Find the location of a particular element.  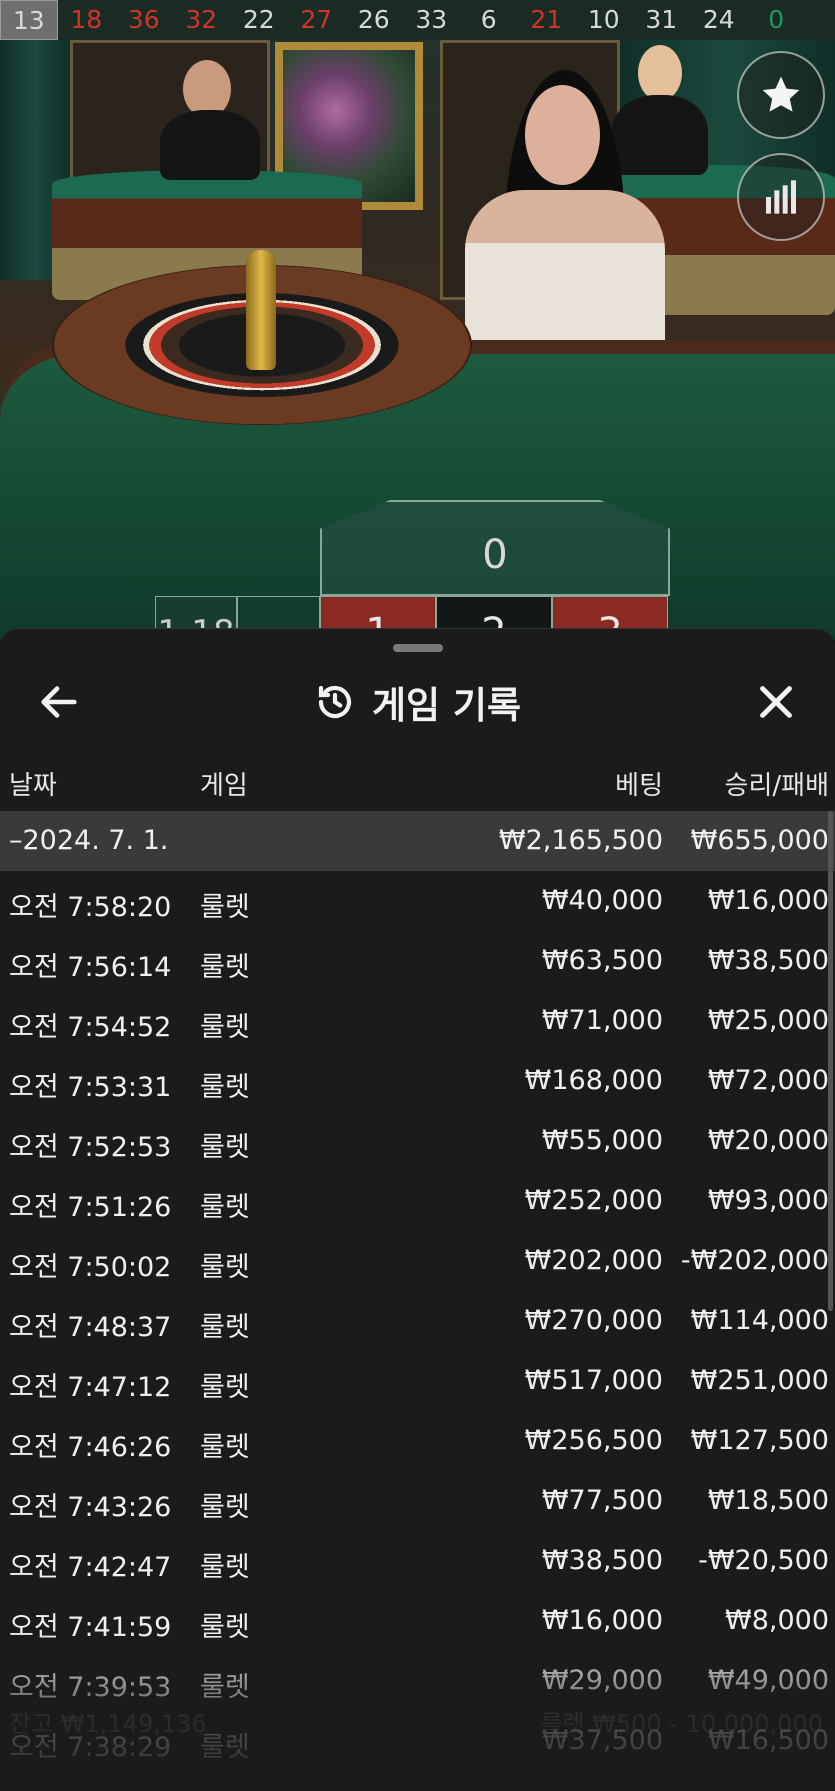

row-win-loss: ₩114,000 is located at coordinates (759, 1320).